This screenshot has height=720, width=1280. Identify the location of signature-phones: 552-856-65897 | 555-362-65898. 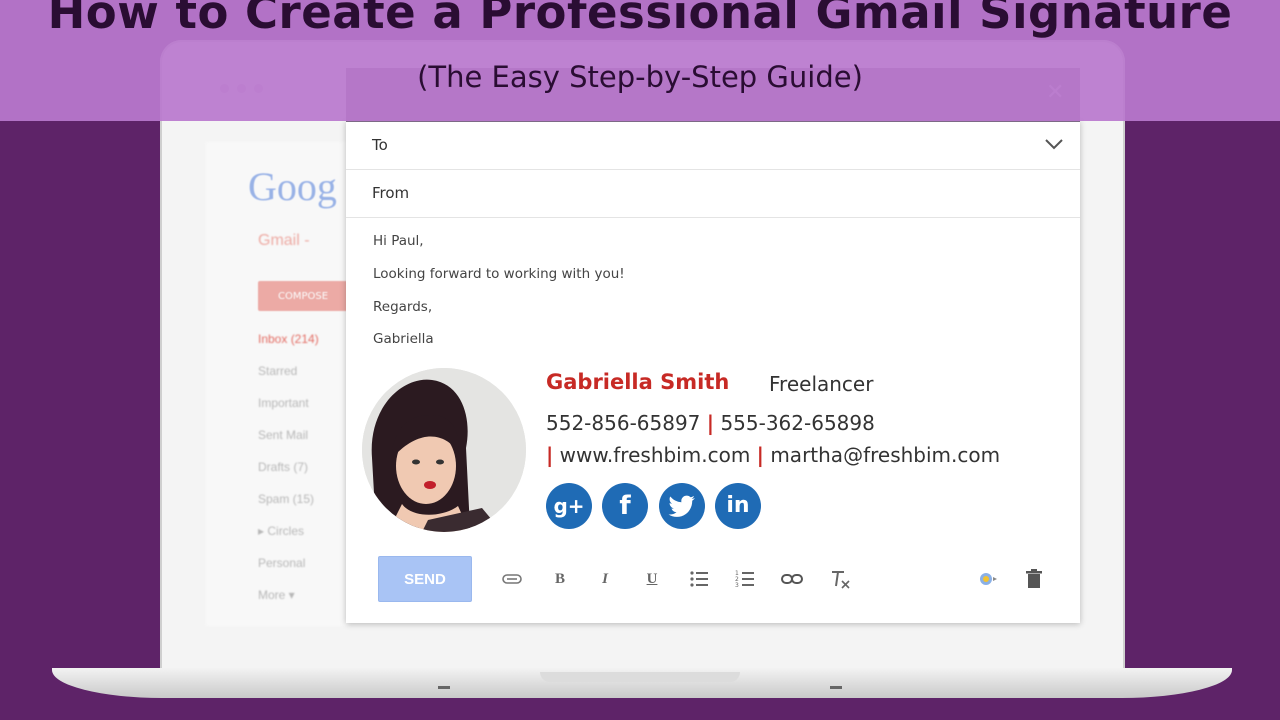
(710, 423).